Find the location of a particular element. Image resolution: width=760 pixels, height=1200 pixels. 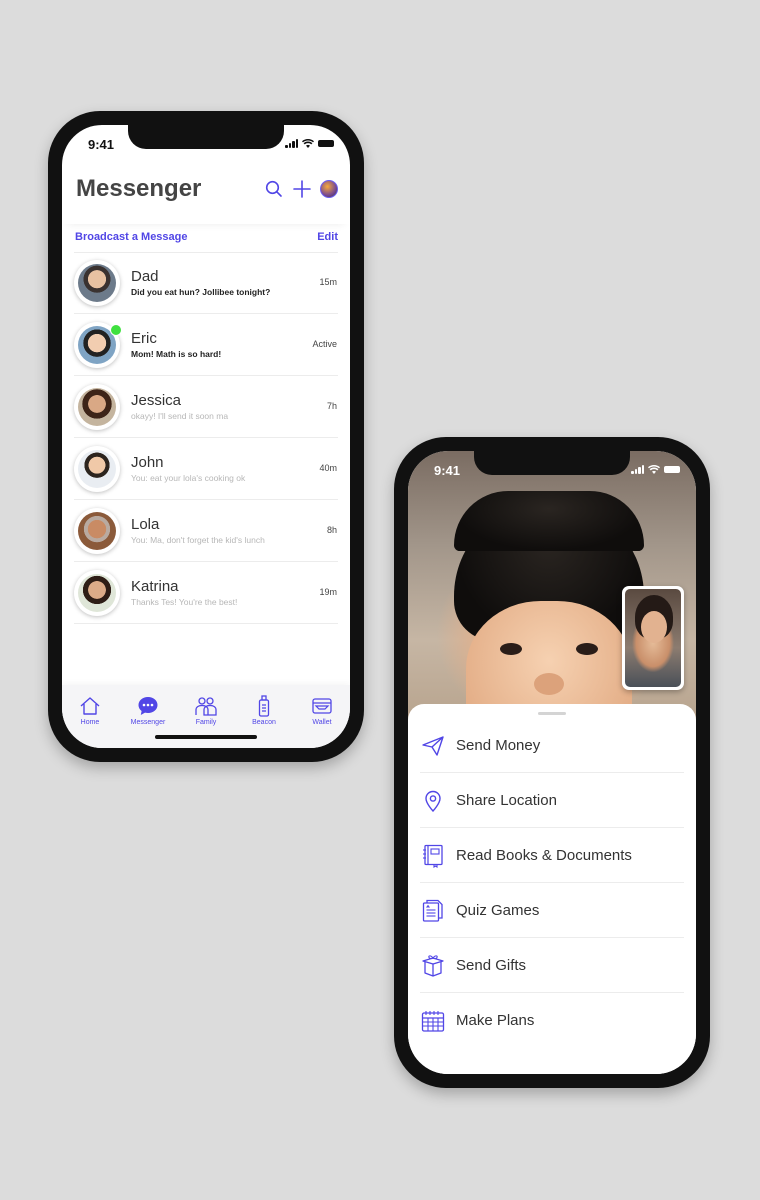

book-icon is located at coordinates (433, 856).